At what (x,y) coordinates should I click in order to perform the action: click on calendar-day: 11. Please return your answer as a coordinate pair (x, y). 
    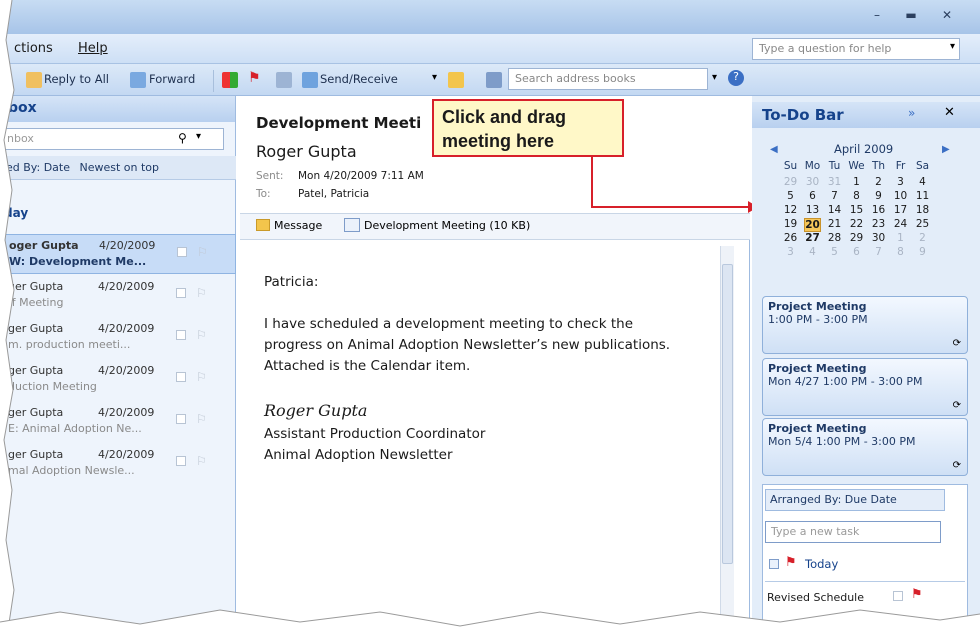
    Looking at the image, I should click on (922, 196).